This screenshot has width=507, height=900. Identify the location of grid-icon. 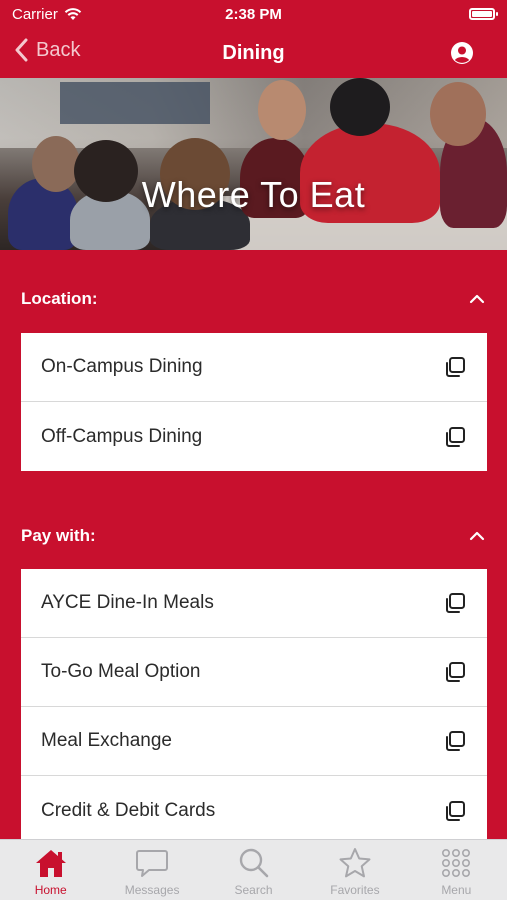
(456, 862).